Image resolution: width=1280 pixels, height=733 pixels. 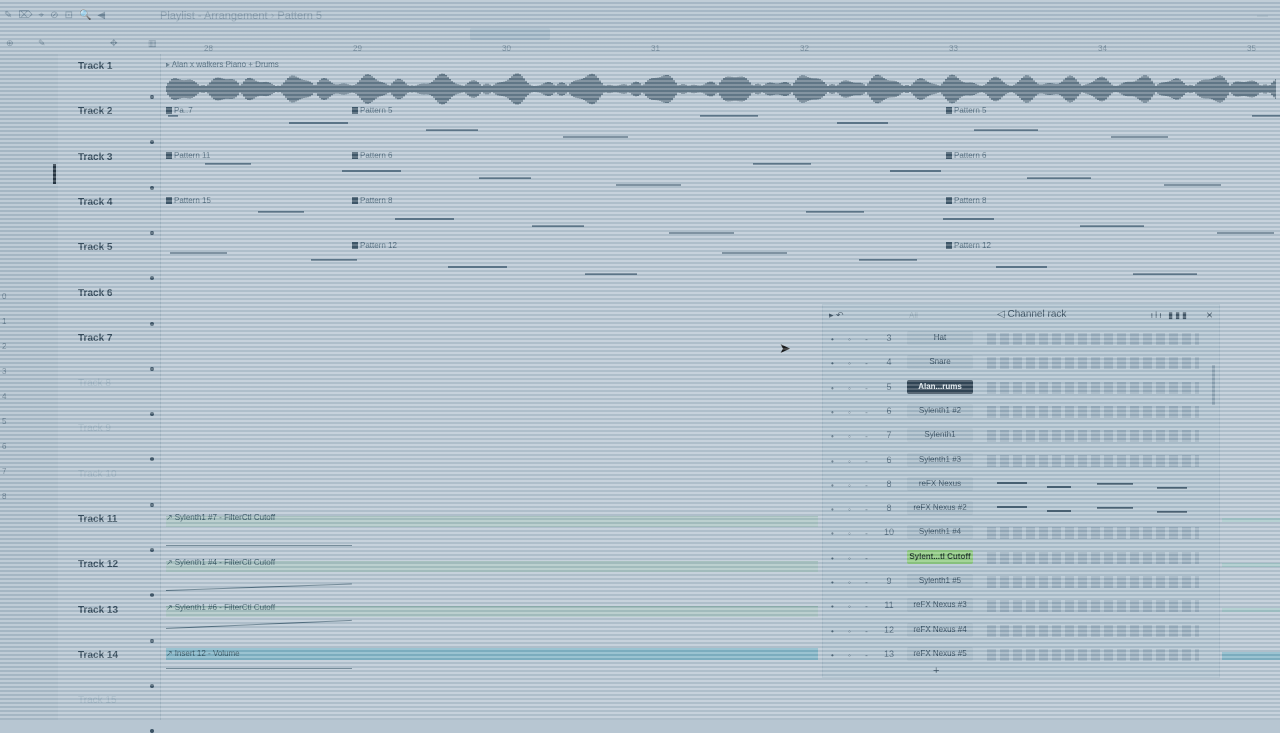 I want to click on track-label: Track 7, so click(x=95, y=338).